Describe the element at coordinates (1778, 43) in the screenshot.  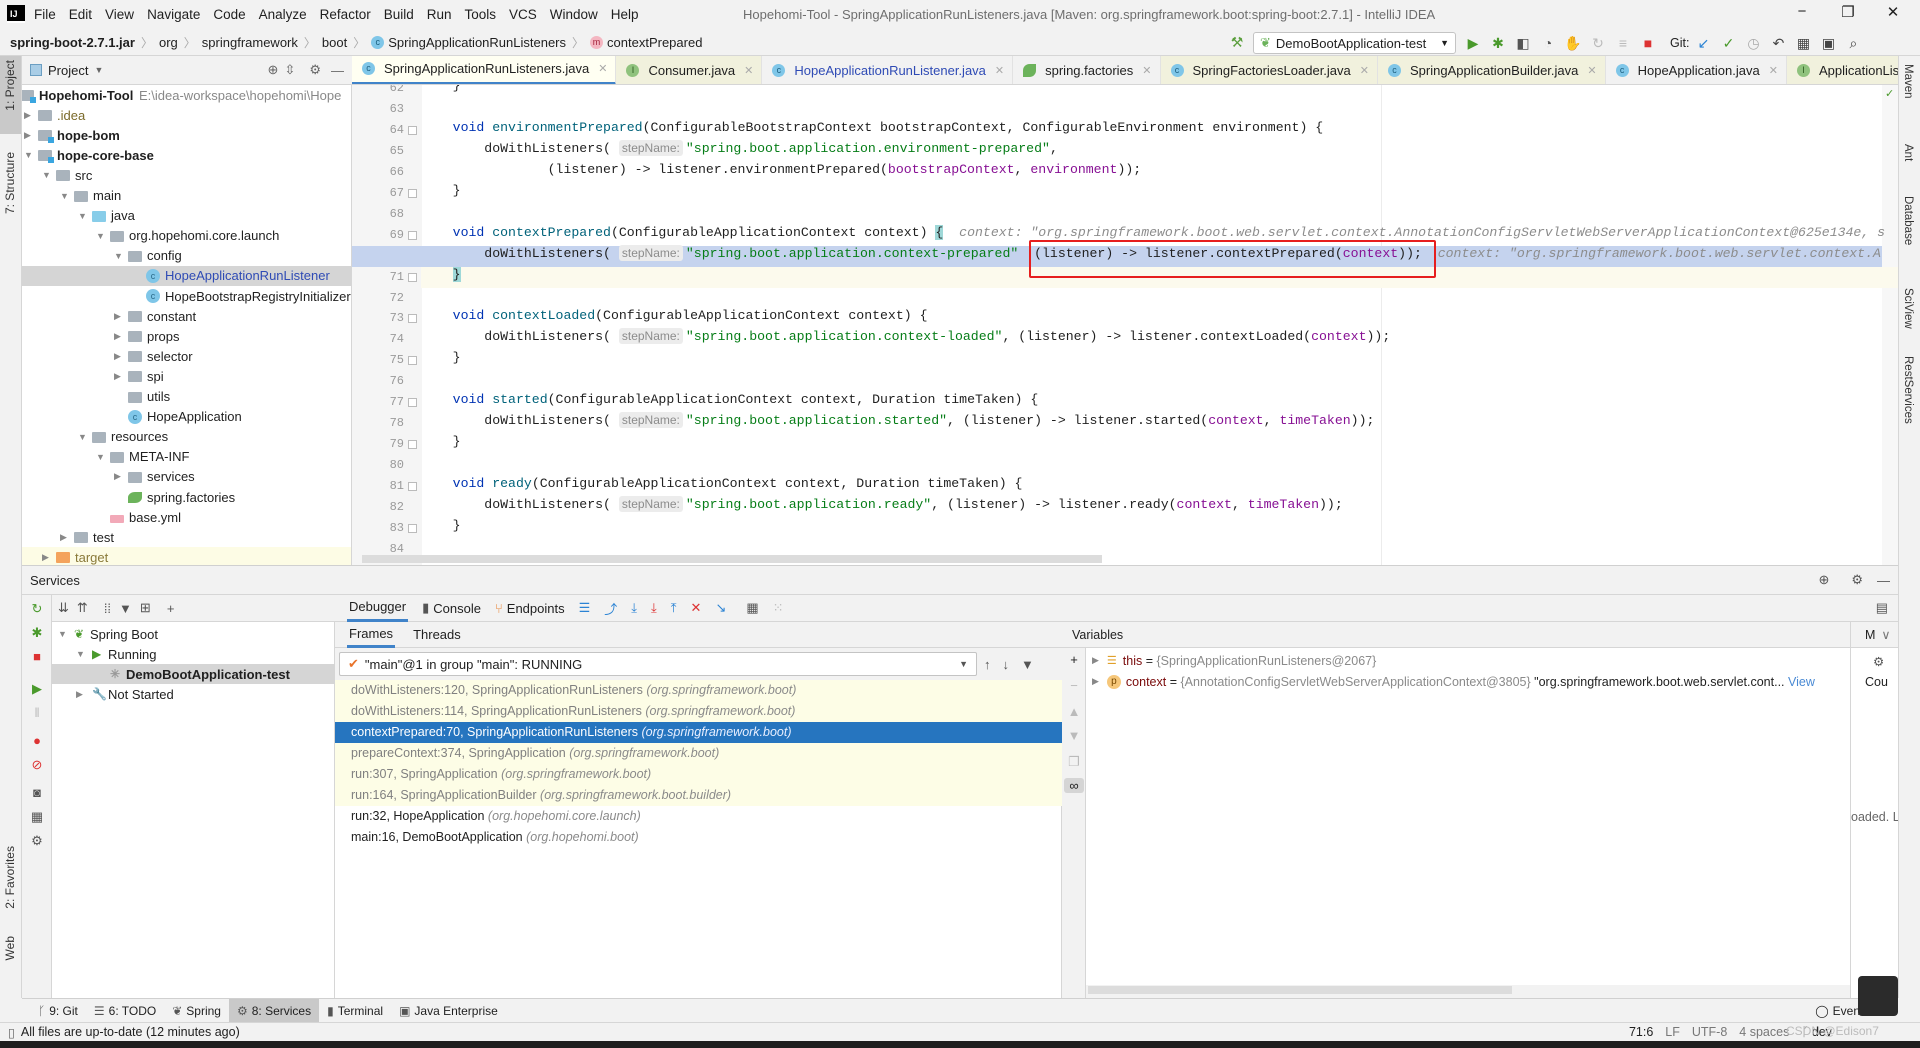
I see `git-rollback-icon: ↶` at that location.